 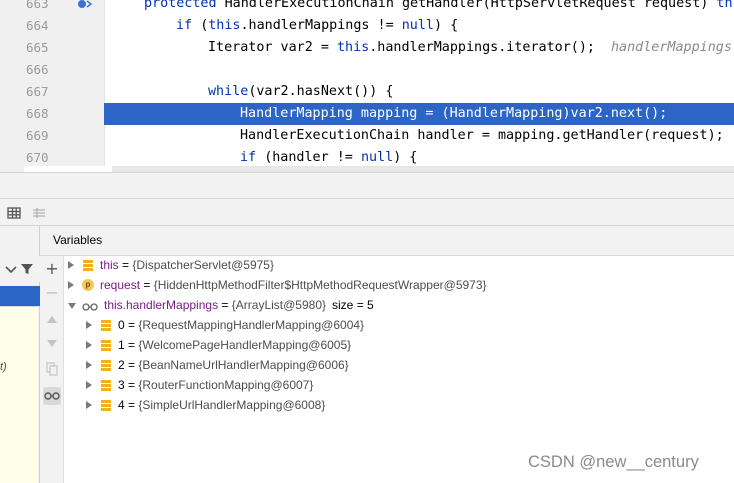 What do you see at coordinates (672, 47) in the screenshot?
I see `inline-debug-hint: handlerMappings:` at bounding box center [672, 47].